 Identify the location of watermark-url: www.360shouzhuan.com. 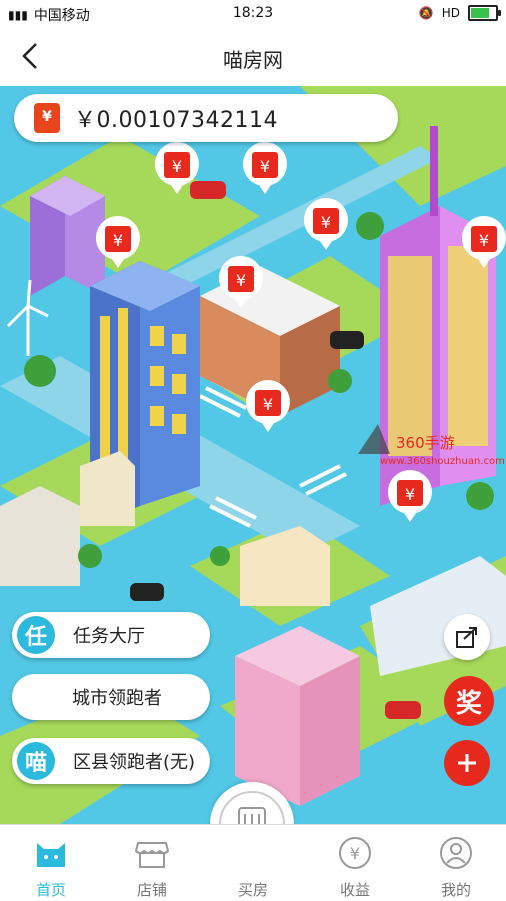
(442, 461).